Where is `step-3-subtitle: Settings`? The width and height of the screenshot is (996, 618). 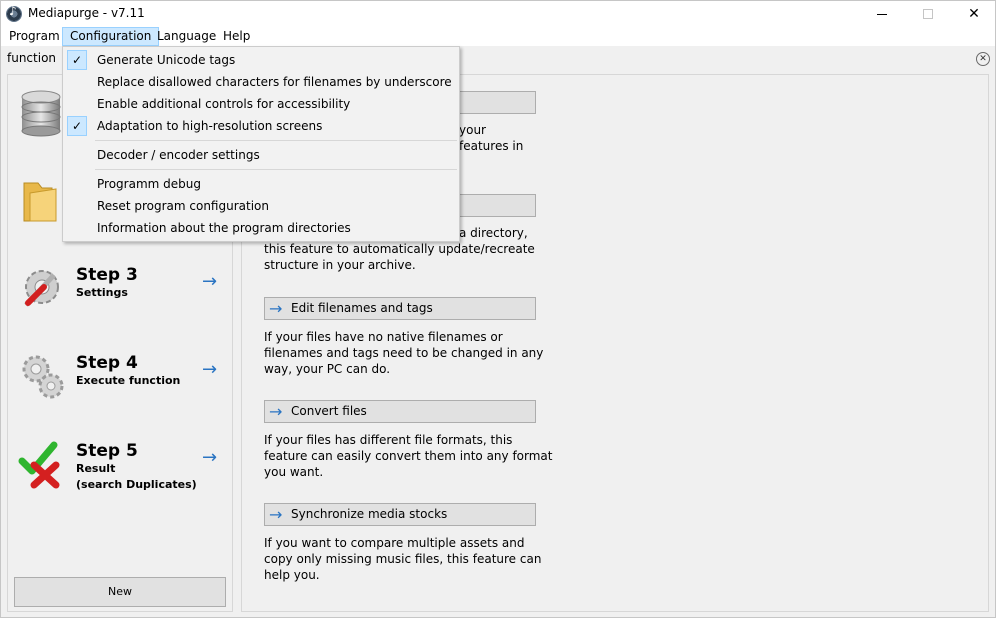 step-3-subtitle: Settings is located at coordinates (102, 292).